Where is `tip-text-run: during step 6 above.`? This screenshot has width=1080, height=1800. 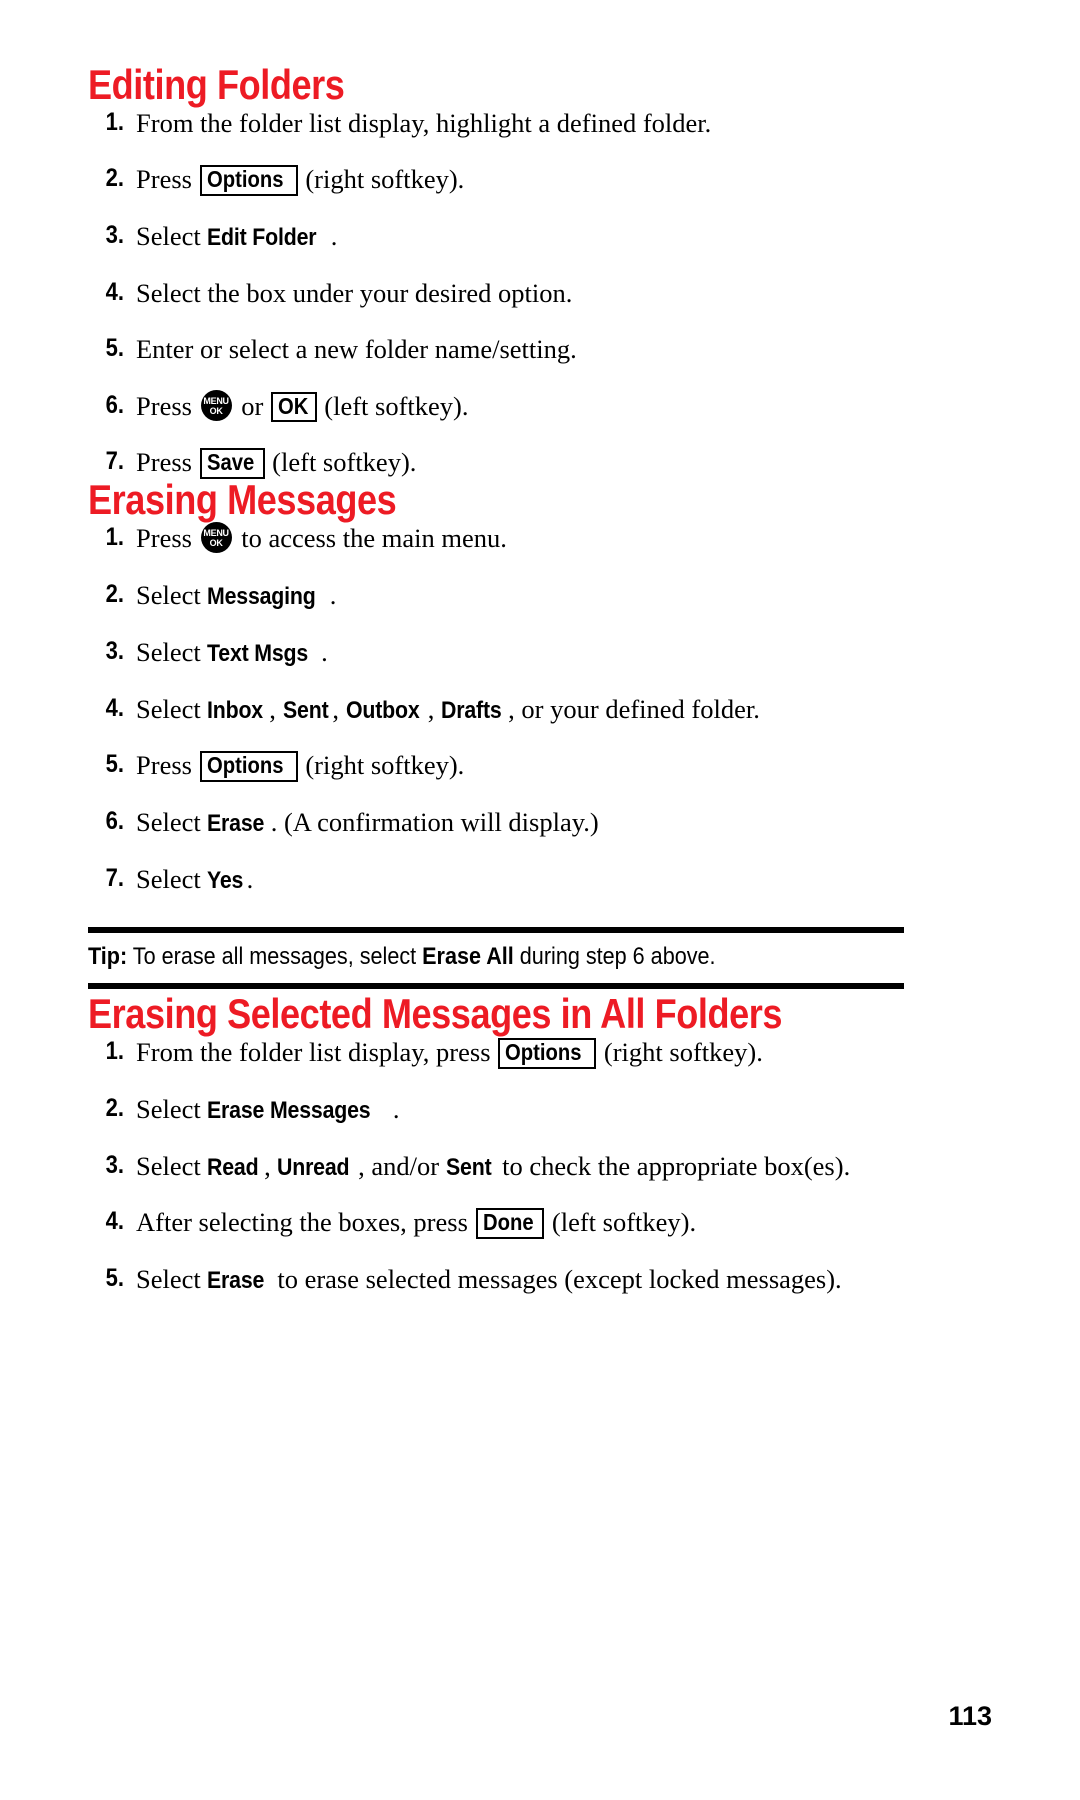 tip-text-run: during step 6 above. is located at coordinates (614, 956).